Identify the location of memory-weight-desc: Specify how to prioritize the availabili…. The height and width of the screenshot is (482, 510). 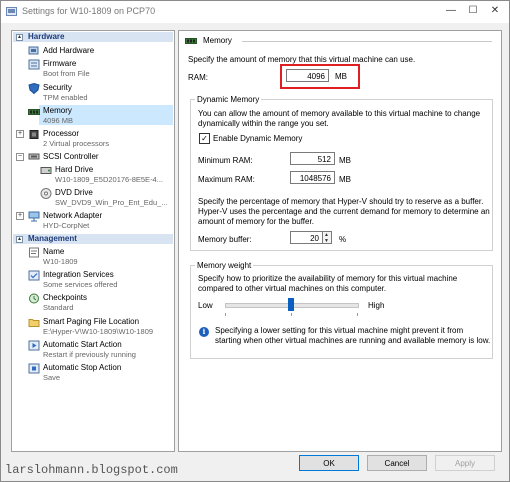
(328, 278).